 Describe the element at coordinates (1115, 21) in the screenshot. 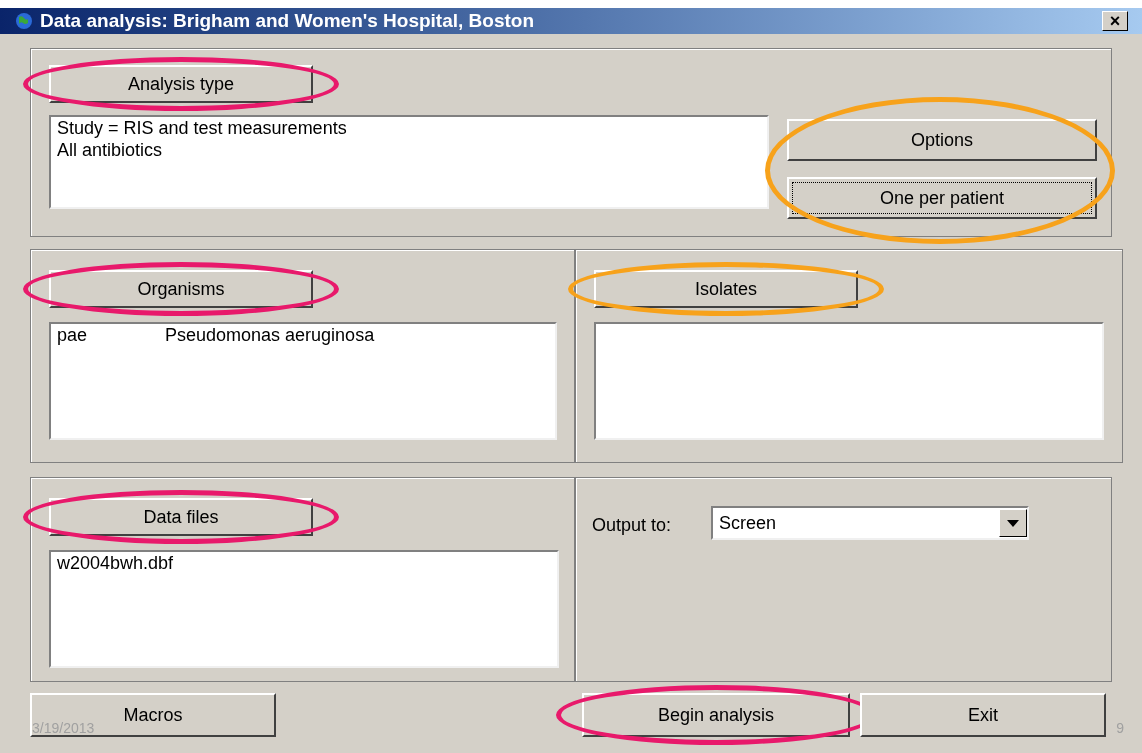

I see `close-button: ×` at that location.